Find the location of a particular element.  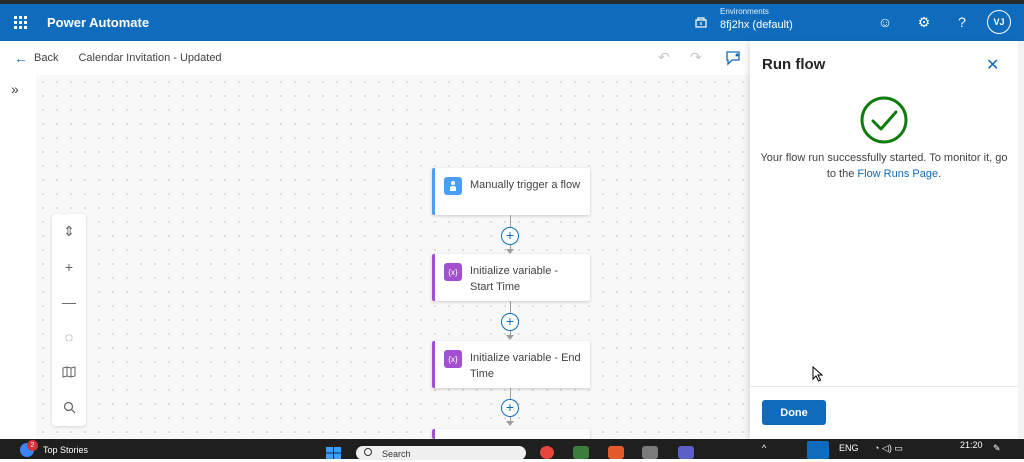

environment-label: Environments is located at coordinates (744, 11).